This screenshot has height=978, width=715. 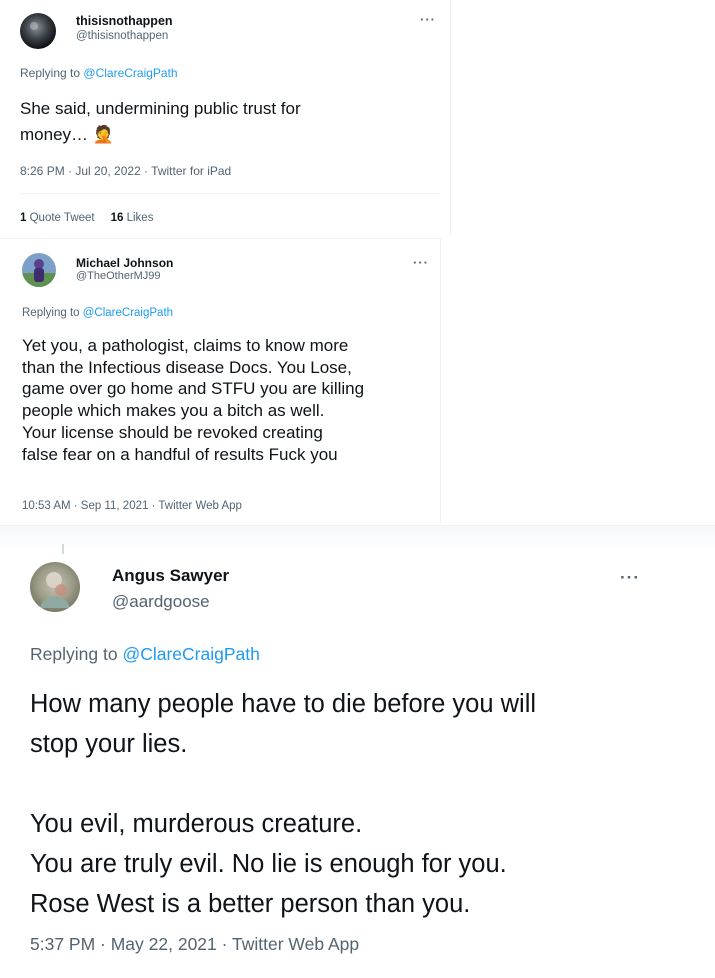 I want to click on tweet-timestamp: 5:37 PM · May 22, 2021 · Twitter Web App, so click(x=194, y=944).